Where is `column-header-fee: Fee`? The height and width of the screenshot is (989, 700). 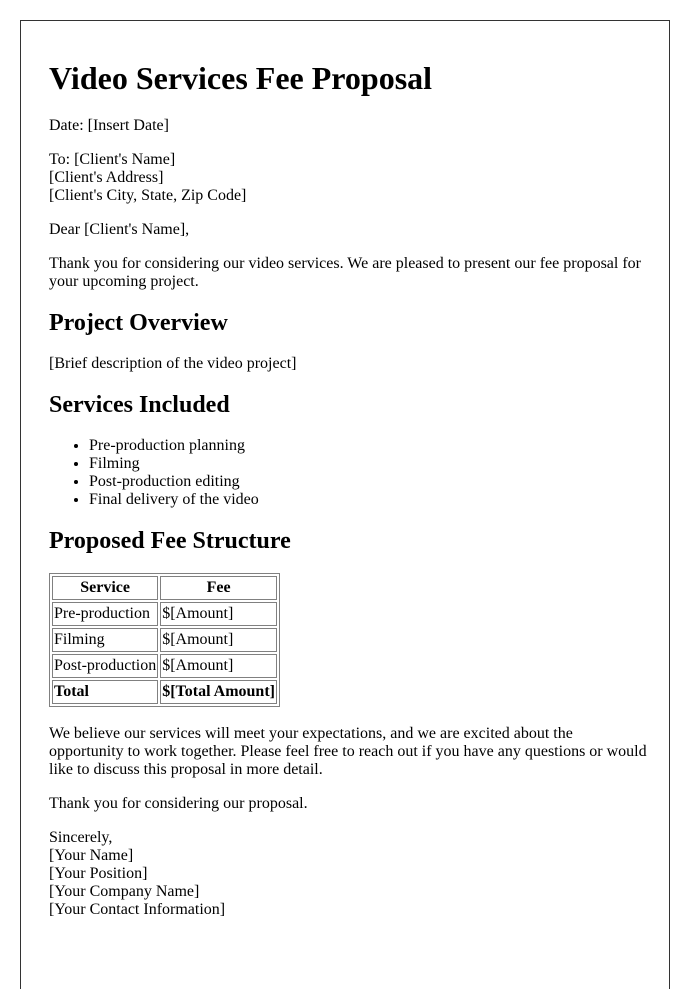
column-header-fee: Fee is located at coordinates (218, 588).